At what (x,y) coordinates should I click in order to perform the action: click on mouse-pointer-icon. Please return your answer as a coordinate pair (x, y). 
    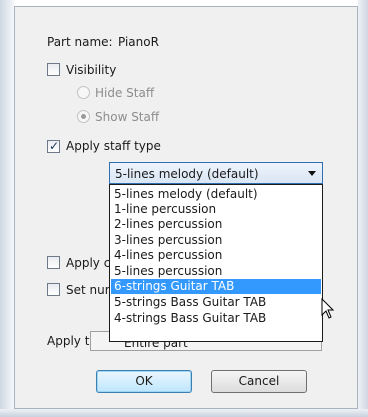
    Looking at the image, I should click on (328, 308).